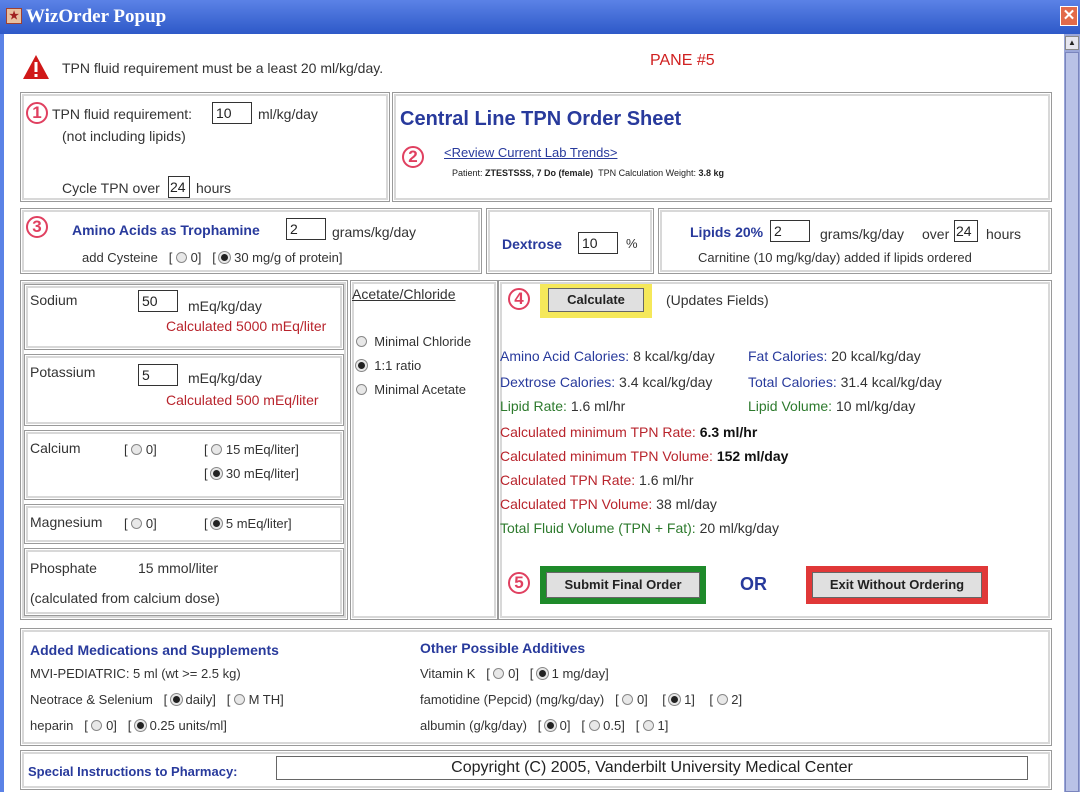  What do you see at coordinates (66, 522) in the screenshot?
I see `magnesium-label: Magnesium` at bounding box center [66, 522].